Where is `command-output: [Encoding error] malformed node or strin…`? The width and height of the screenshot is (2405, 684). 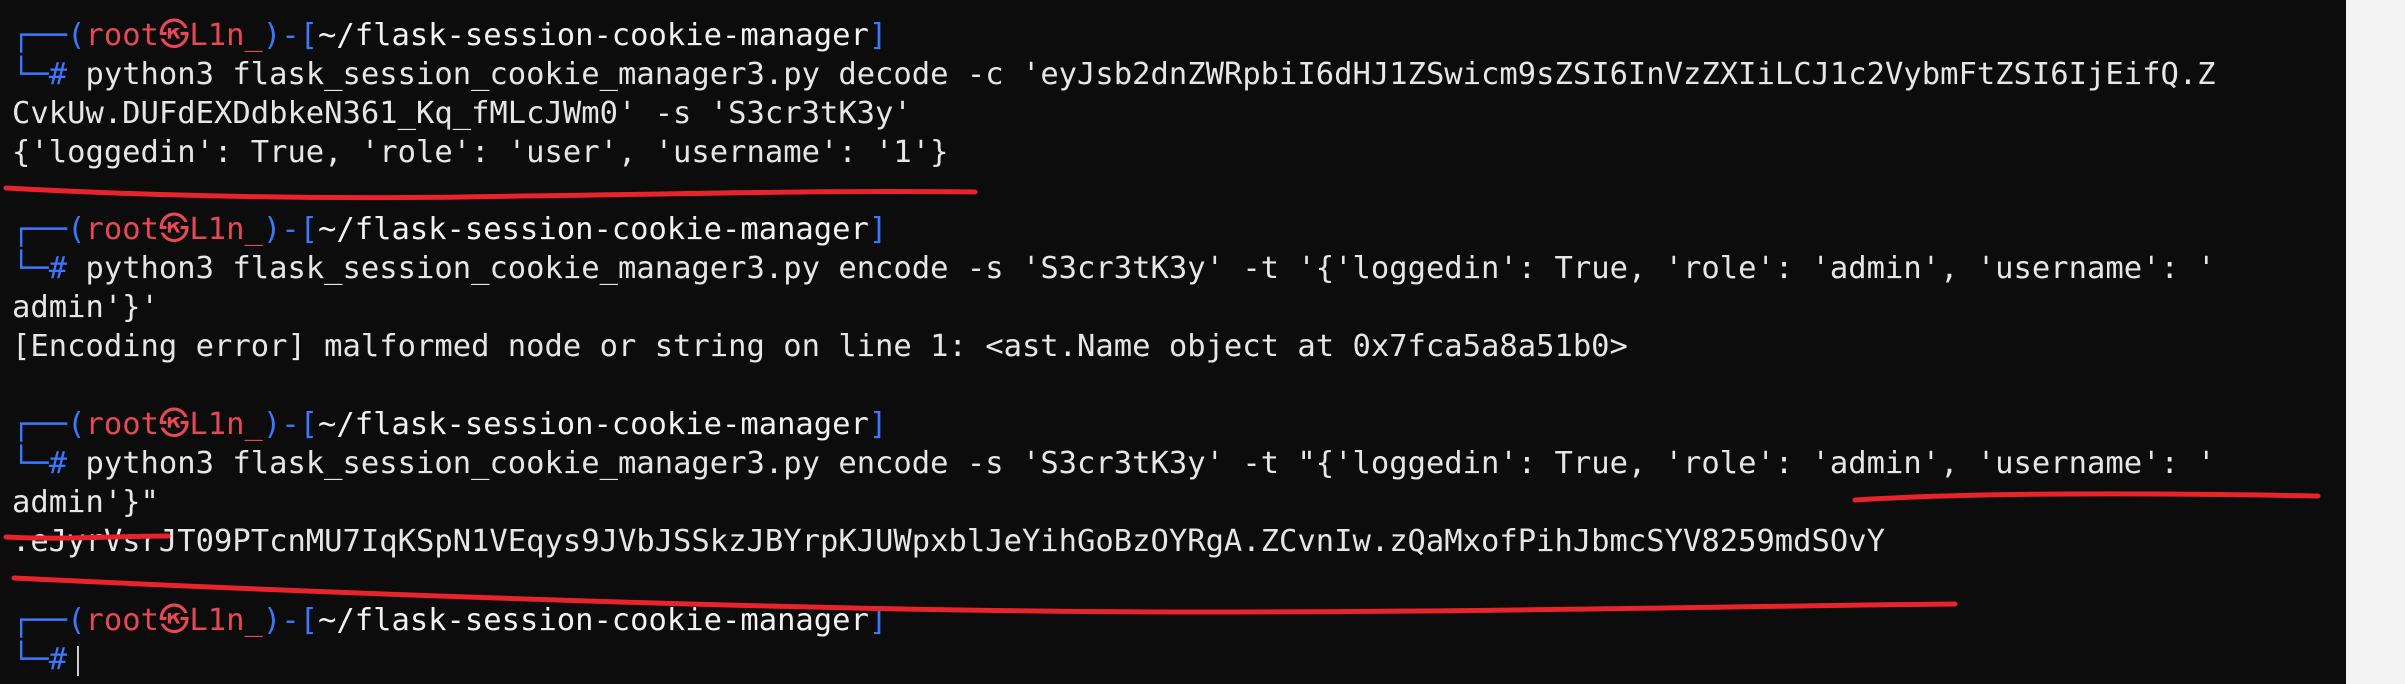
command-output: [Encoding error] malformed node or strin… is located at coordinates (820, 346).